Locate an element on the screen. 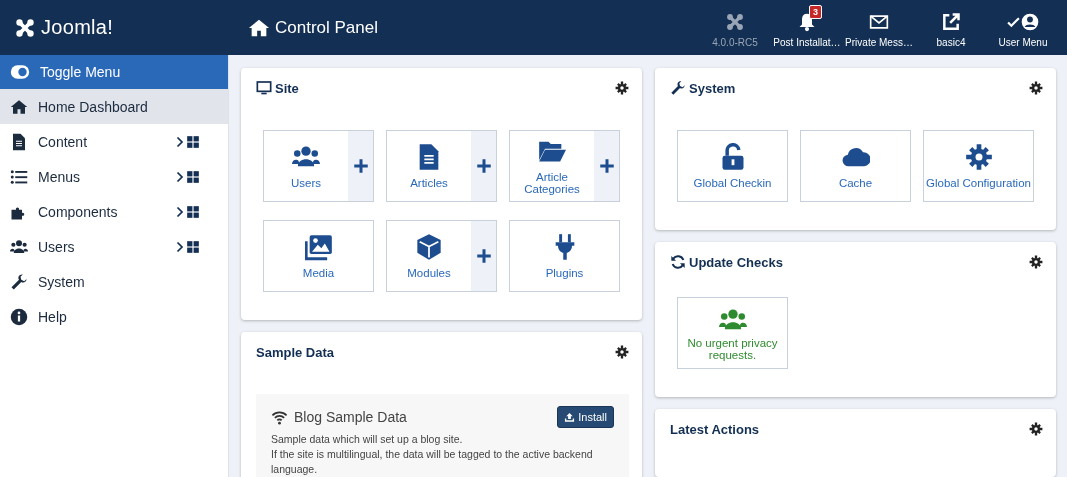 This screenshot has width=1067, height=477. install-button: Install is located at coordinates (585, 417).